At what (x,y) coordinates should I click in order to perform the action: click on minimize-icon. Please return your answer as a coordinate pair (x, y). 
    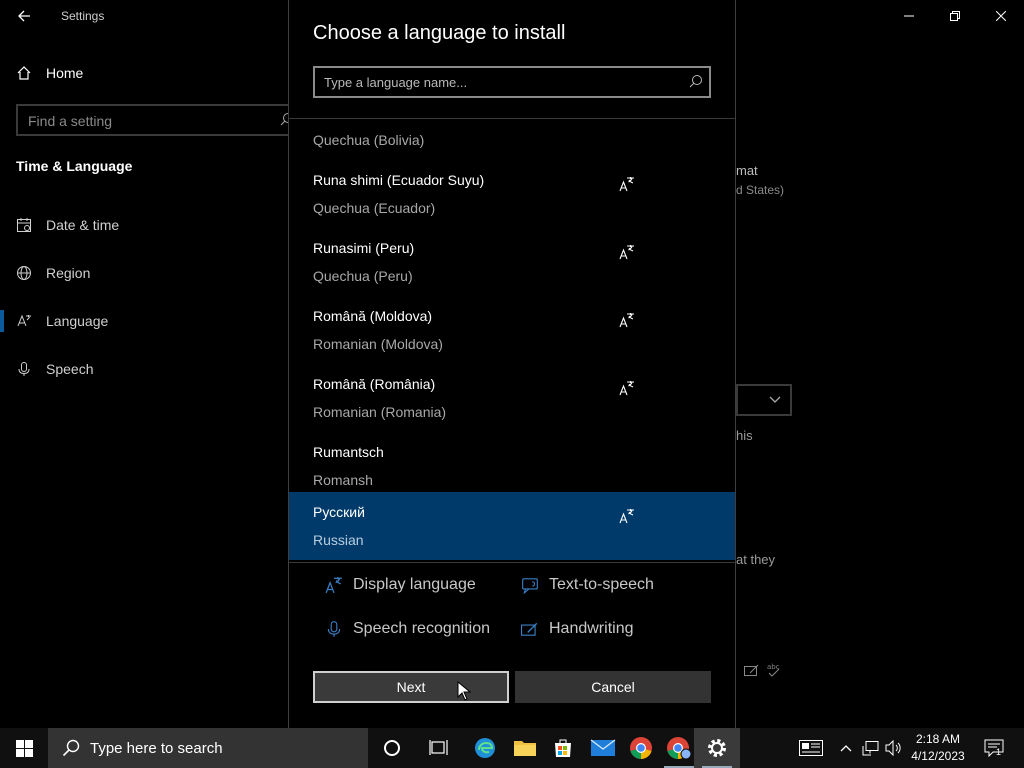
    Looking at the image, I should click on (909, 16).